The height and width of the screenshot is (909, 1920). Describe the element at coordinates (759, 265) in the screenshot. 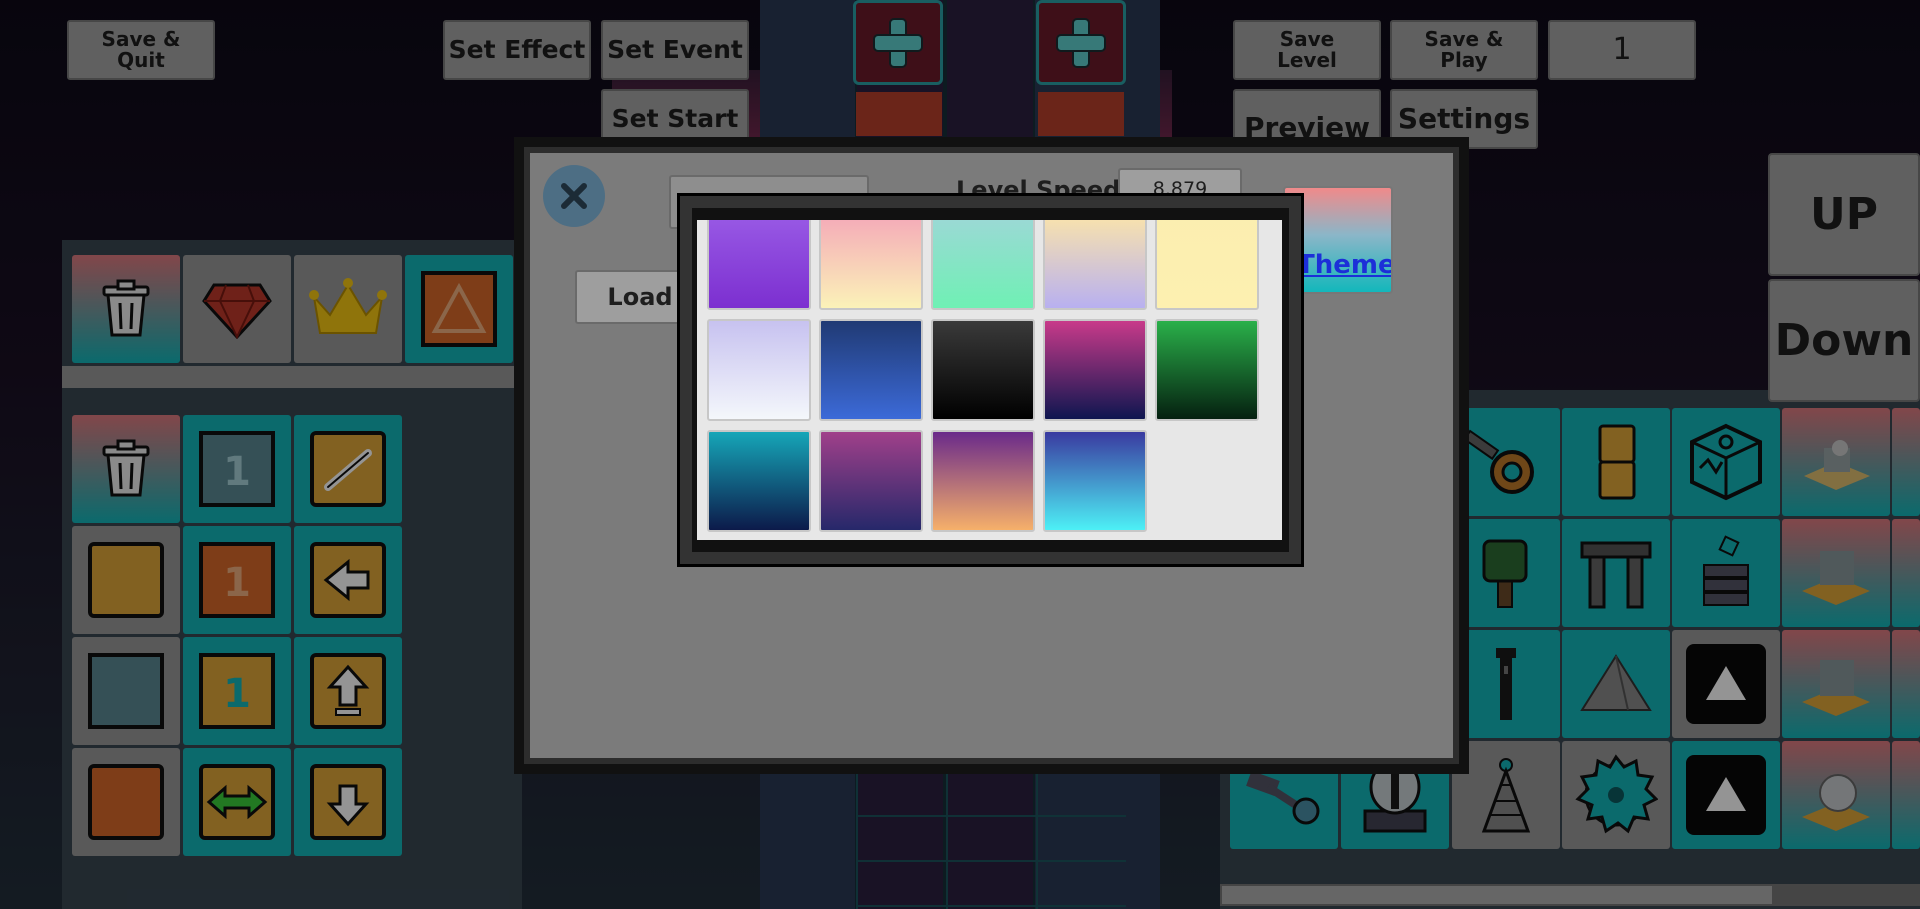

I see `theme-option-purple-city` at that location.